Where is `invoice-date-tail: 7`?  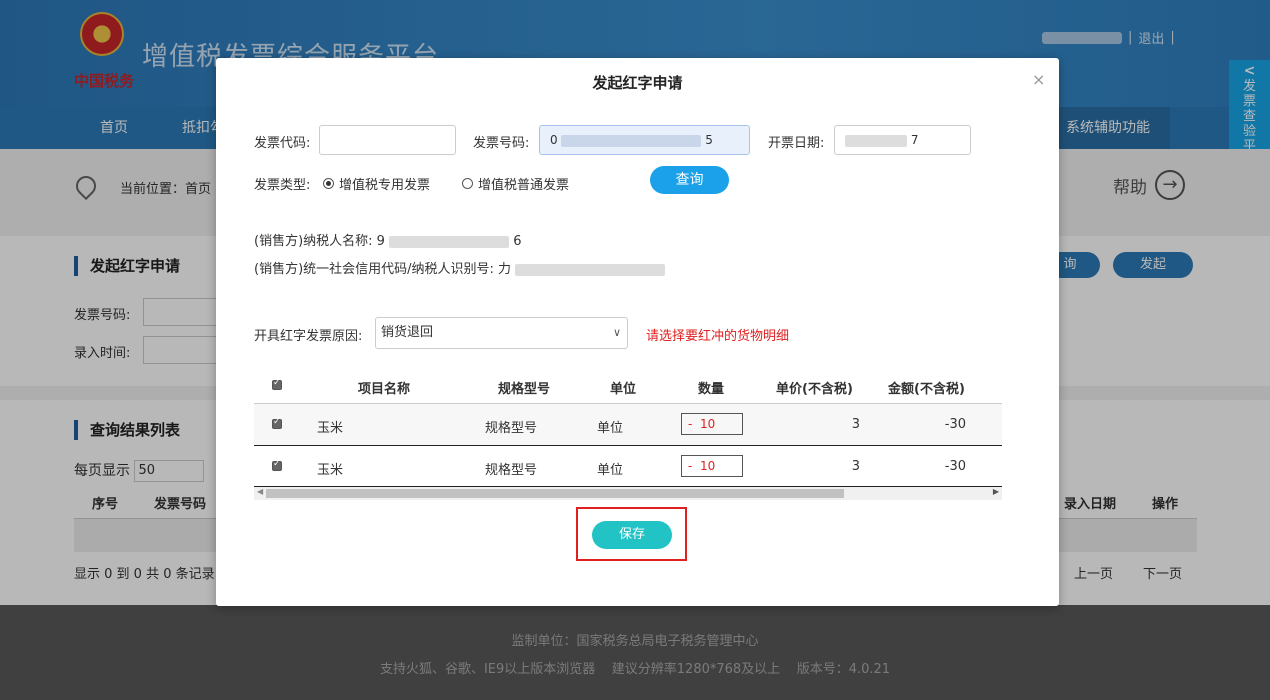
invoice-date-tail: 7 is located at coordinates (914, 140).